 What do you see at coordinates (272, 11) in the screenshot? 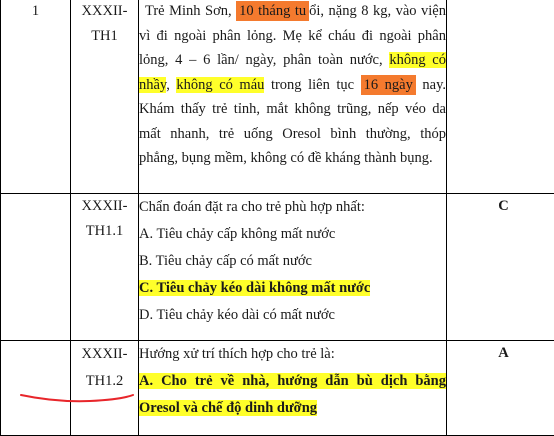
I see `age-highlight: 10 tháng tu` at bounding box center [272, 11].